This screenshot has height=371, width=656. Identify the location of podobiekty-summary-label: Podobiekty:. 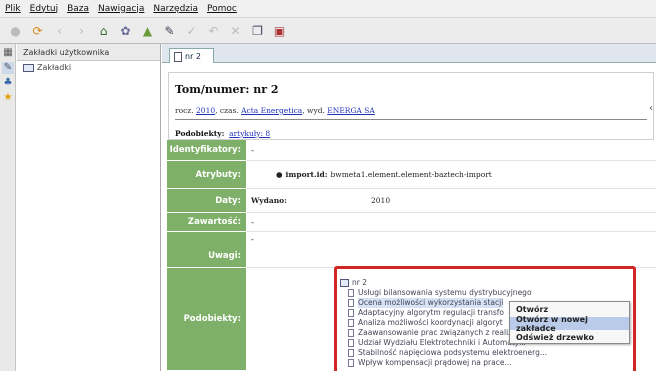
(200, 133).